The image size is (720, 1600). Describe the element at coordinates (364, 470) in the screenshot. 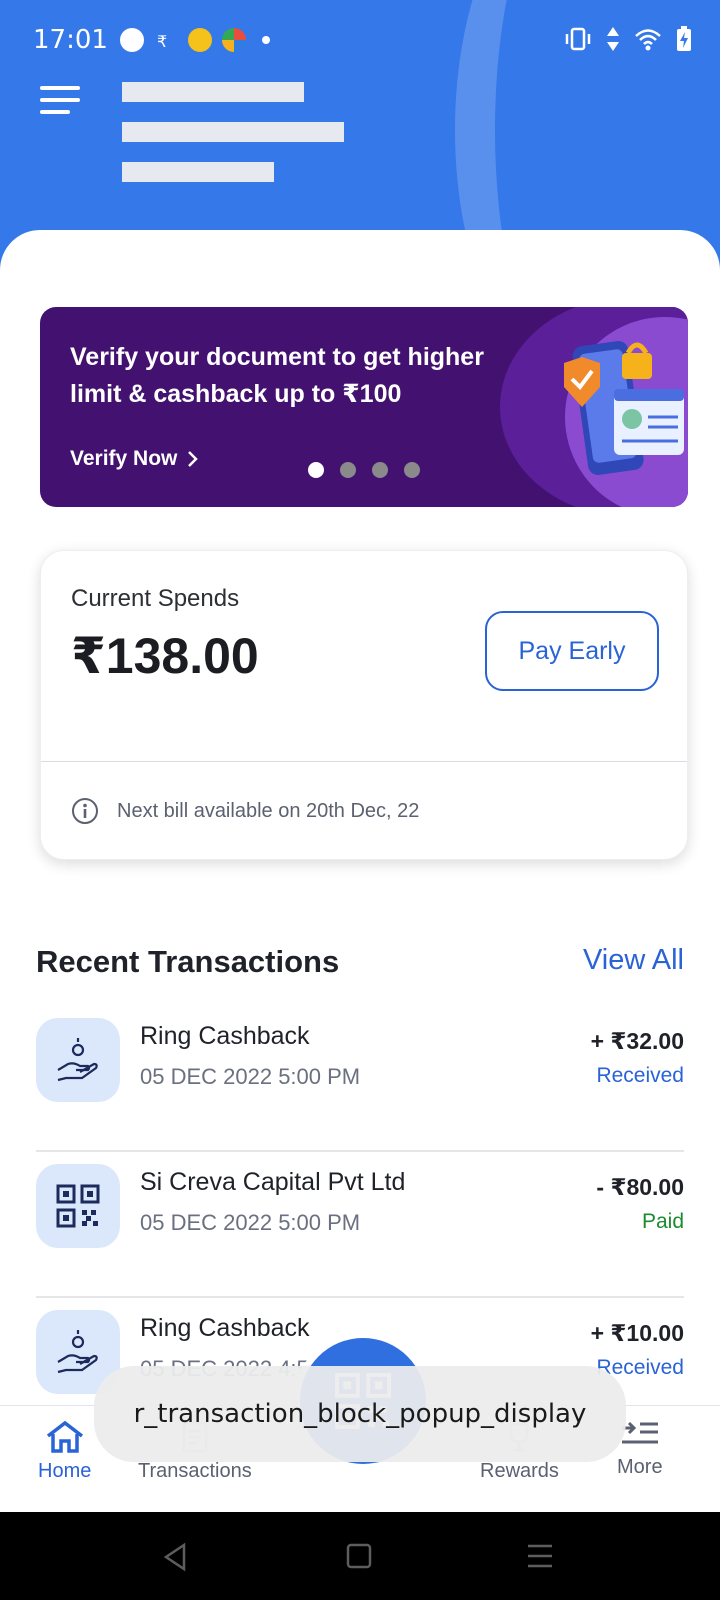

I see `carousel-indicator` at that location.